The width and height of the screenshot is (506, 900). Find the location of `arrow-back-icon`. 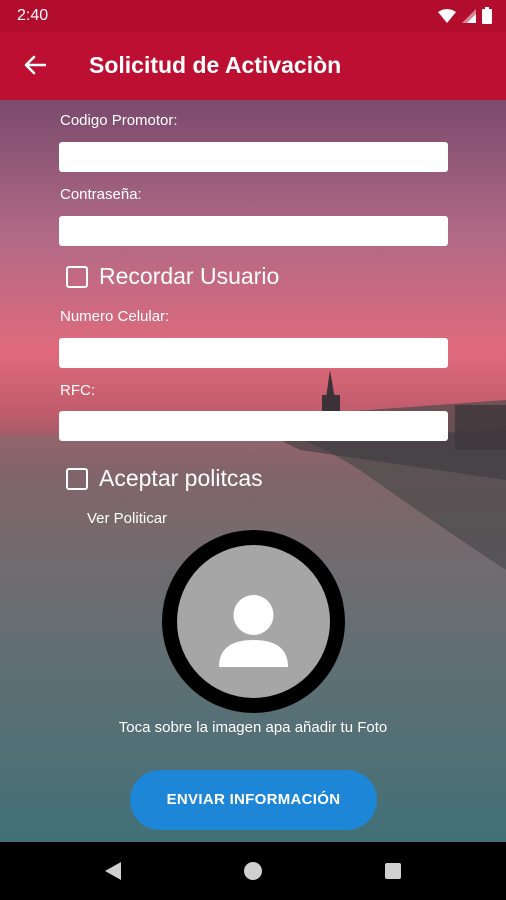

arrow-back-icon is located at coordinates (35, 65).